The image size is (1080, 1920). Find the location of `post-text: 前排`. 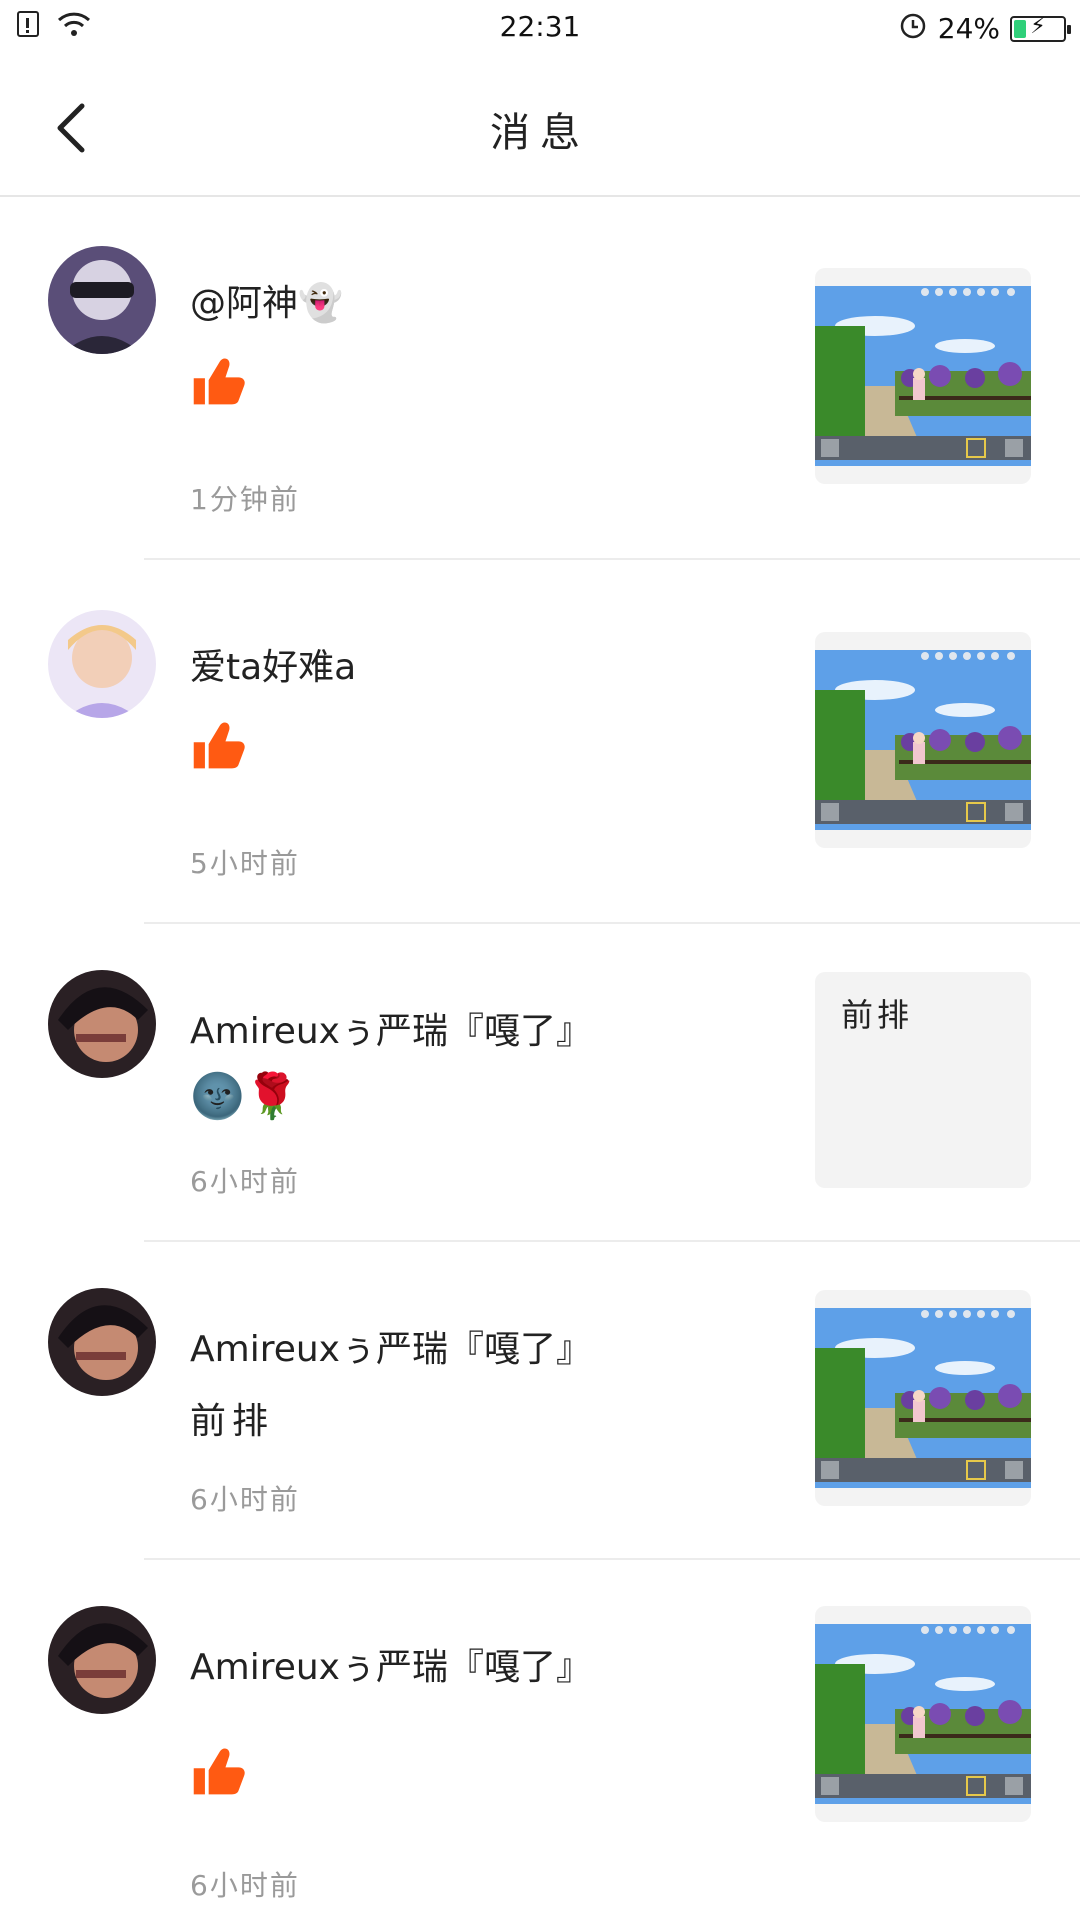

post-text: 前排 is located at coordinates (877, 1015).